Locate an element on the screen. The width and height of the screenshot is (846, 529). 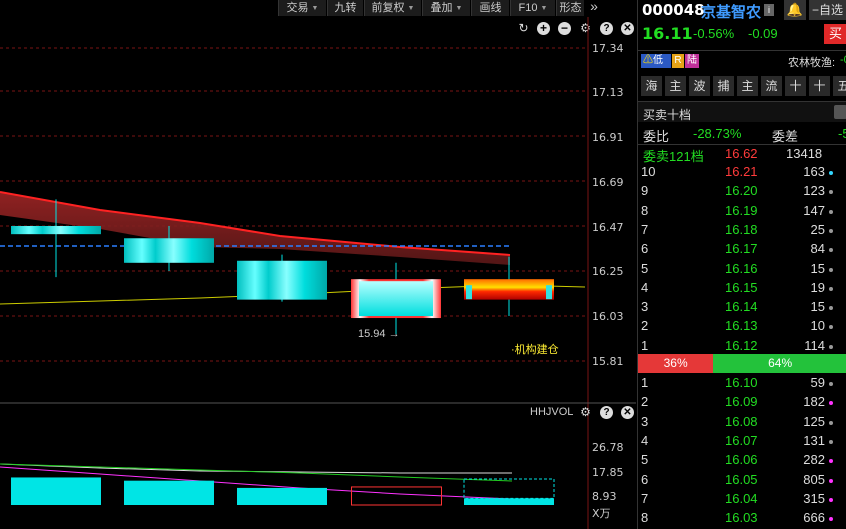
bid-volume: 666 is located at coordinates (814, 518).